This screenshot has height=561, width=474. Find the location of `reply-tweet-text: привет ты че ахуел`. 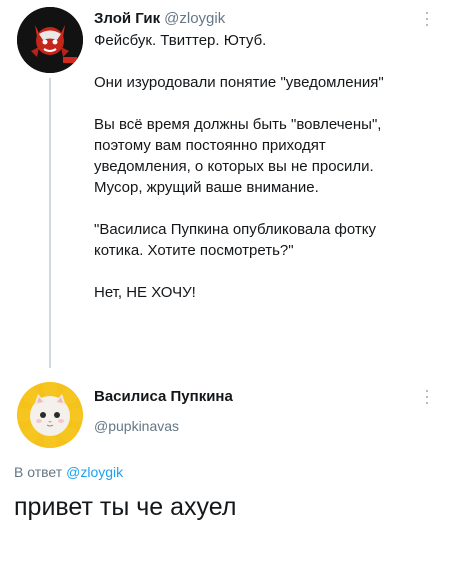

reply-tweet-text: привет ты че ахуел is located at coordinates (125, 507).